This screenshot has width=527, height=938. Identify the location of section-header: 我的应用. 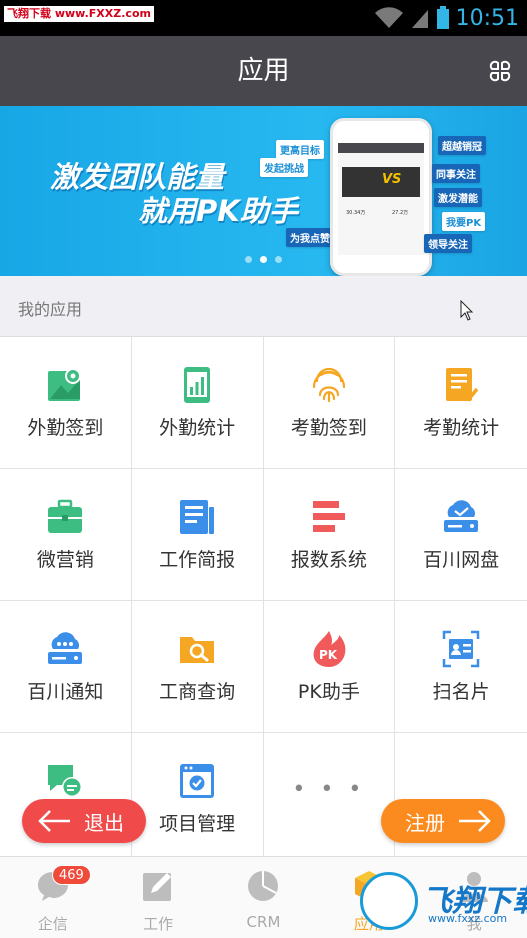
(263, 306).